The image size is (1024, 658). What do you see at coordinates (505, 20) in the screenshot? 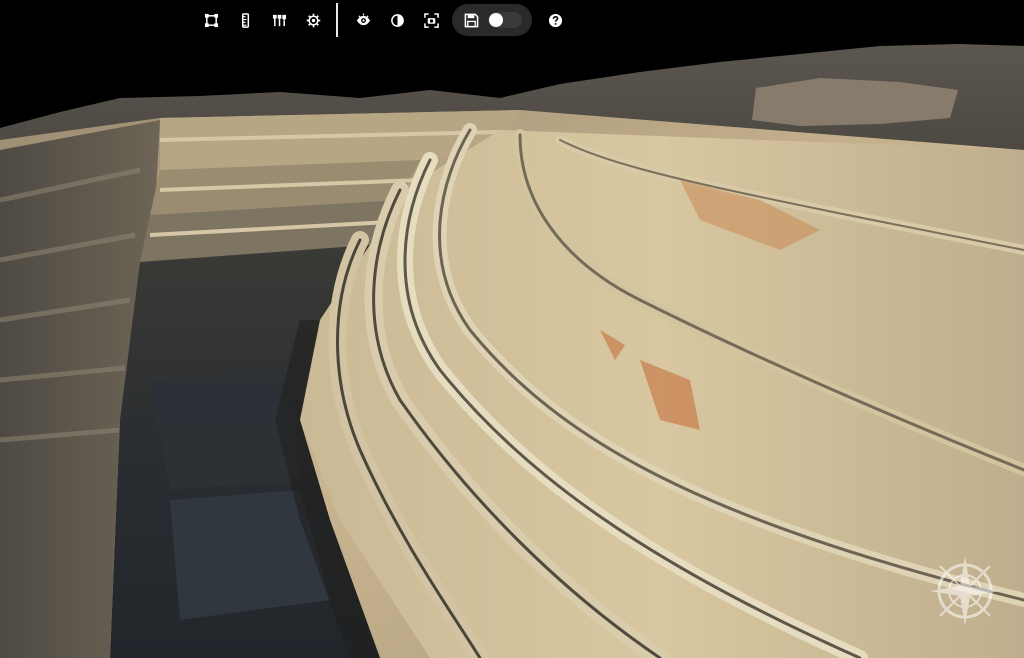
I see `save-toggle` at bounding box center [505, 20].